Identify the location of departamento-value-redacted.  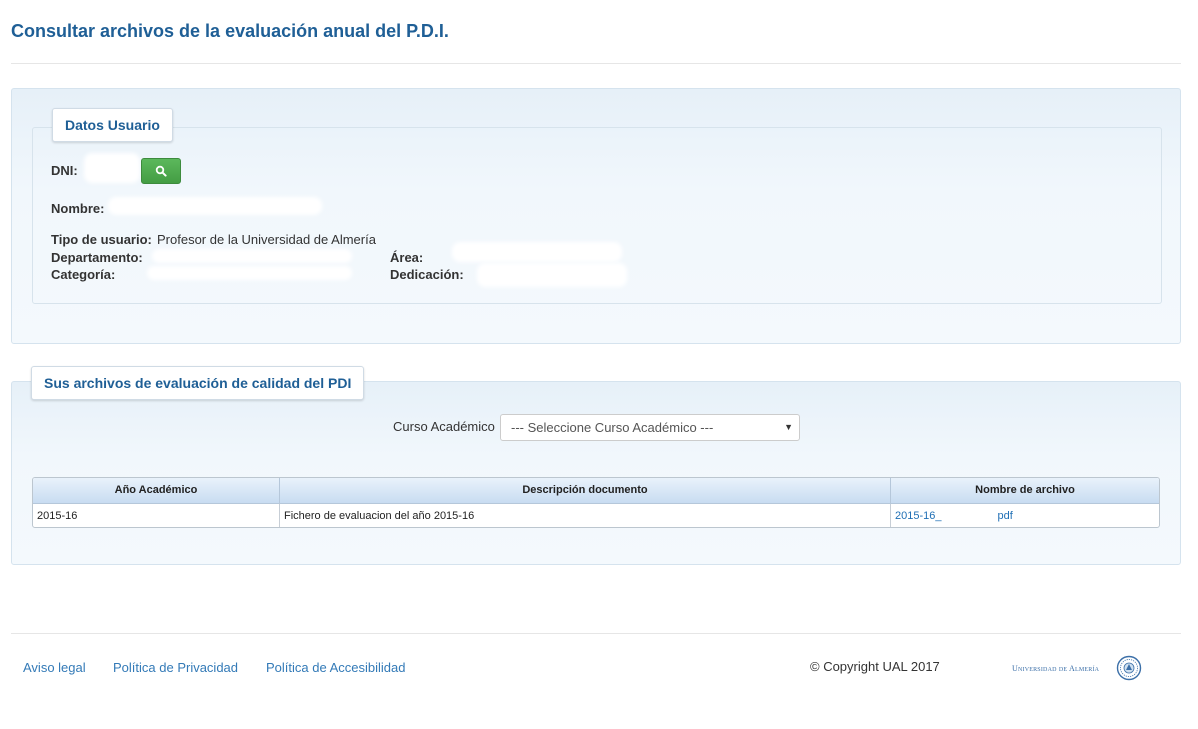
(252, 256).